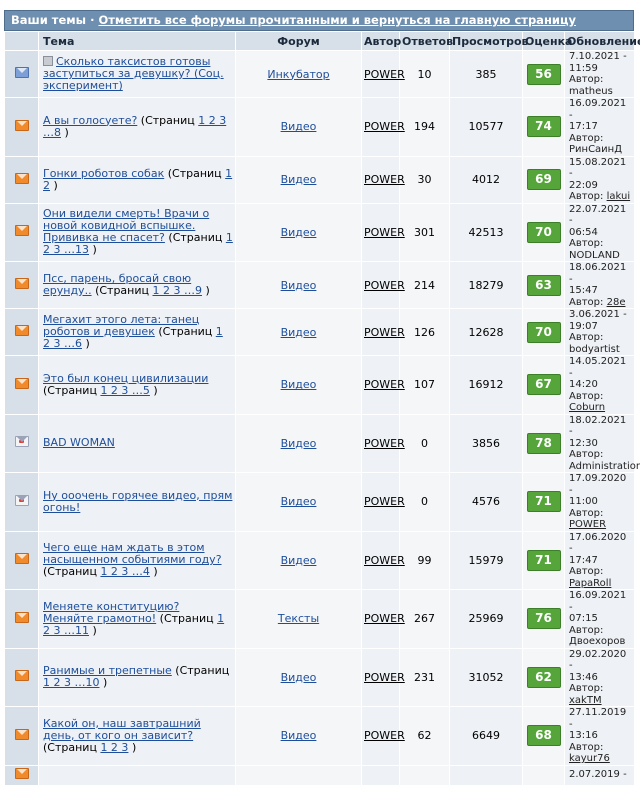 The image size is (640, 786). I want to click on last-author: NODLAND, so click(594, 255).